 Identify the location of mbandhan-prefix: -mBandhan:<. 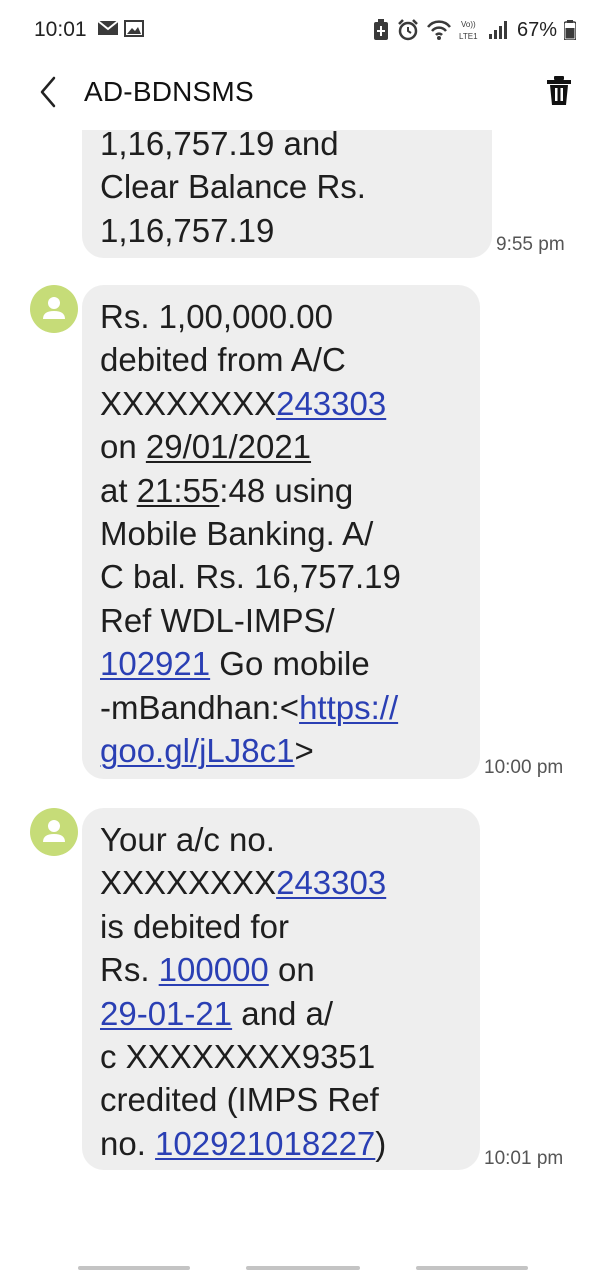
(200, 707).